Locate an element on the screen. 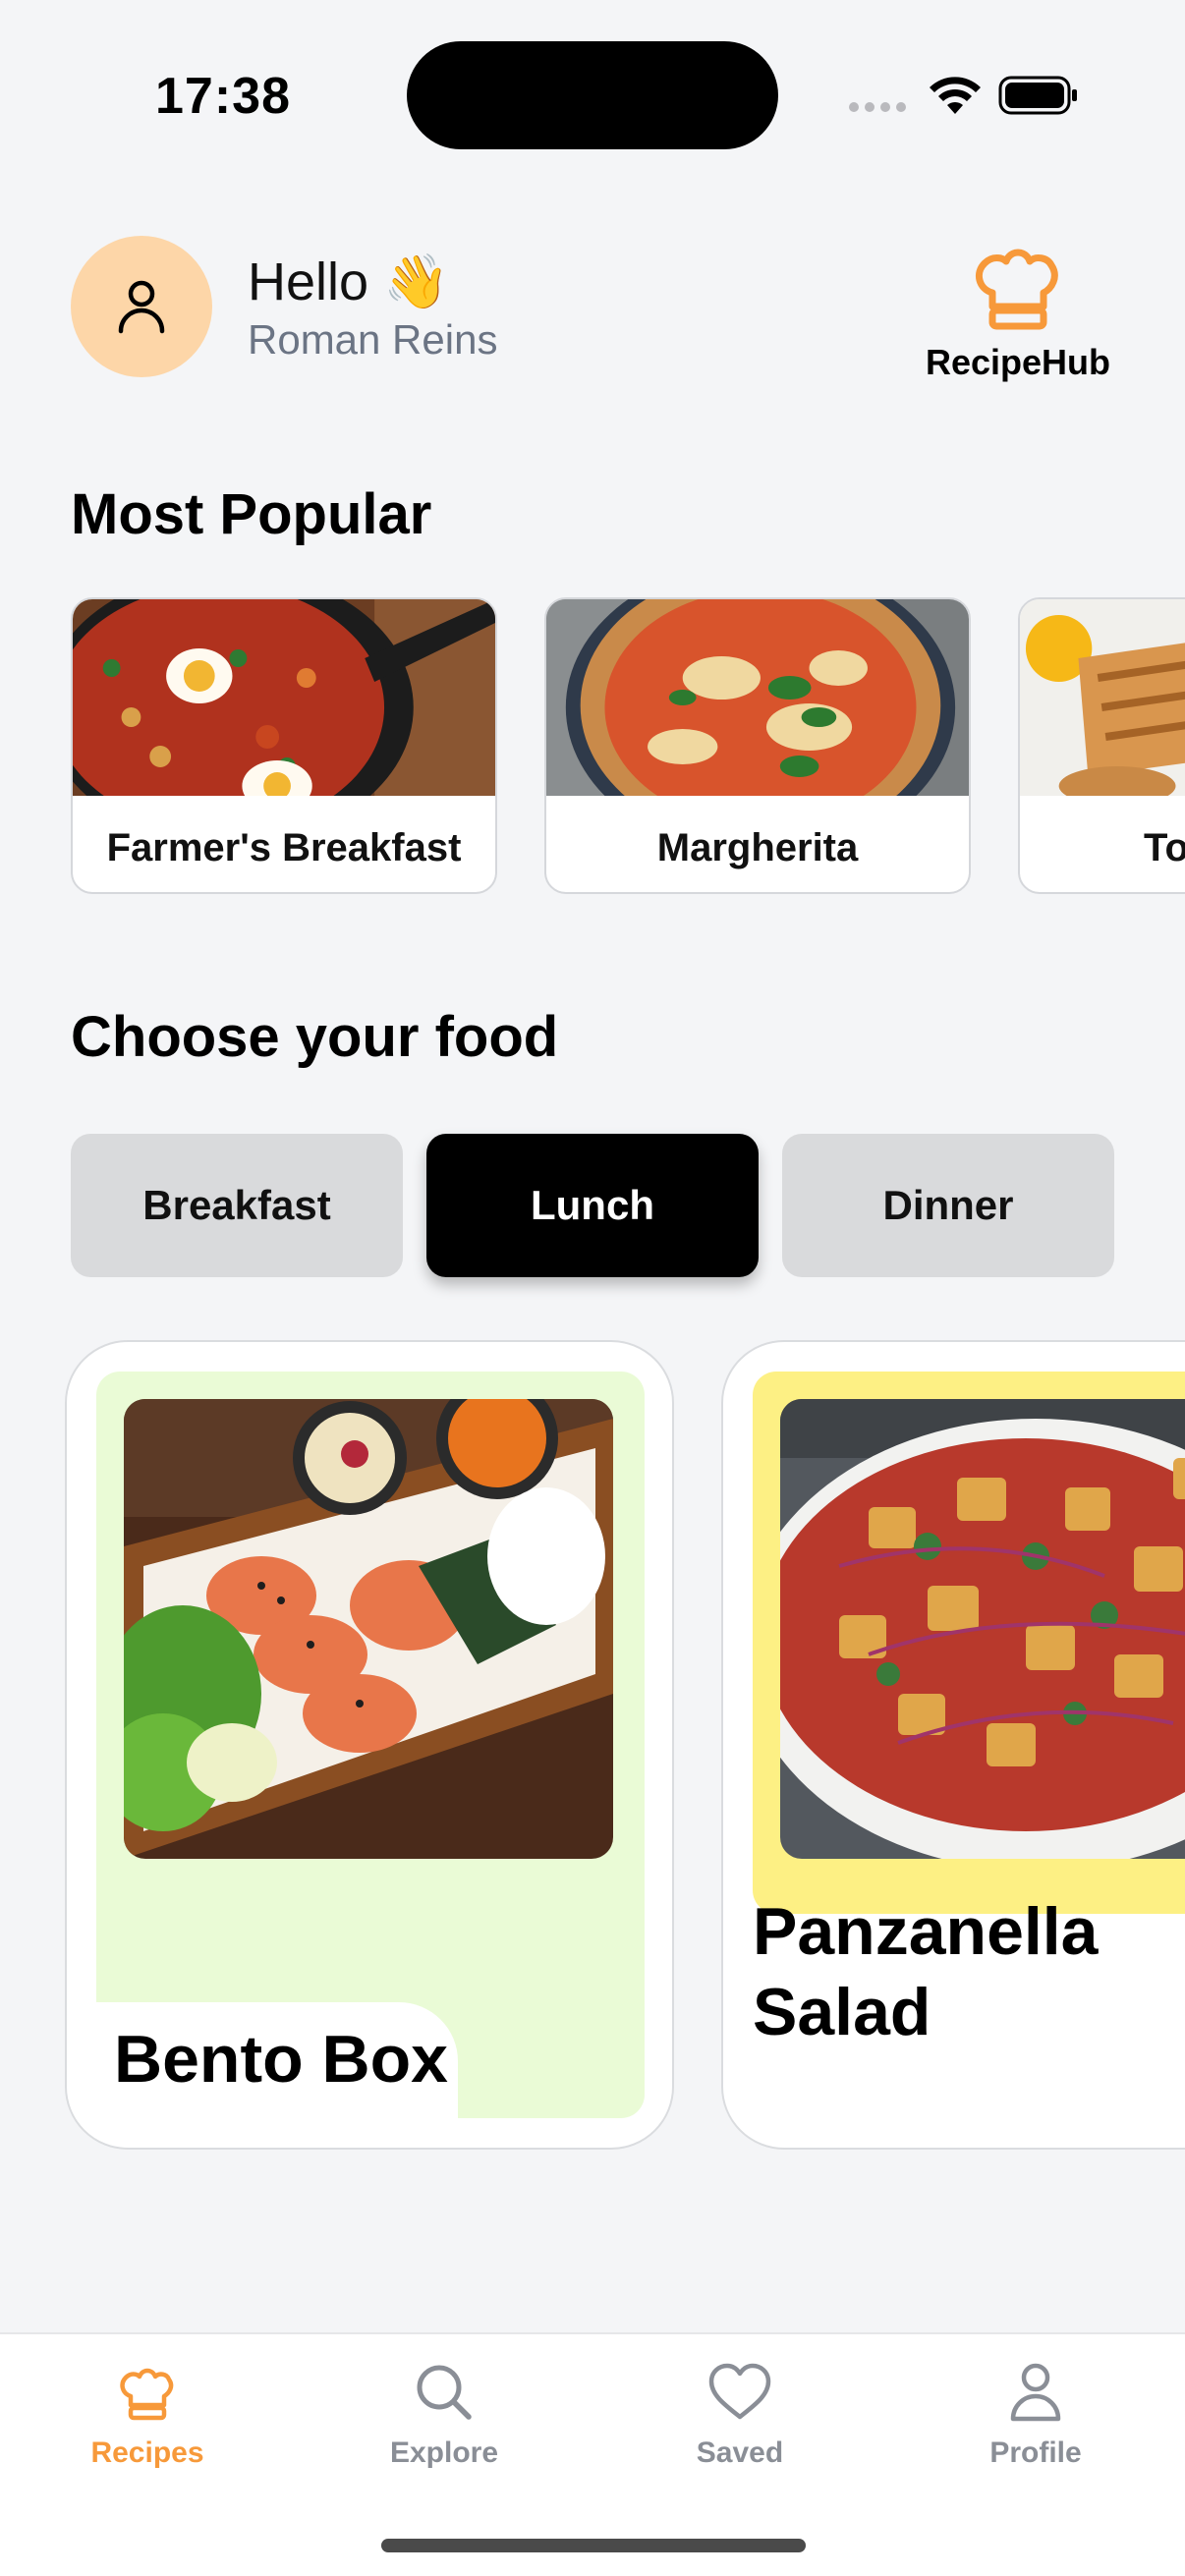  food-name: Bento Box is located at coordinates (281, 2059).